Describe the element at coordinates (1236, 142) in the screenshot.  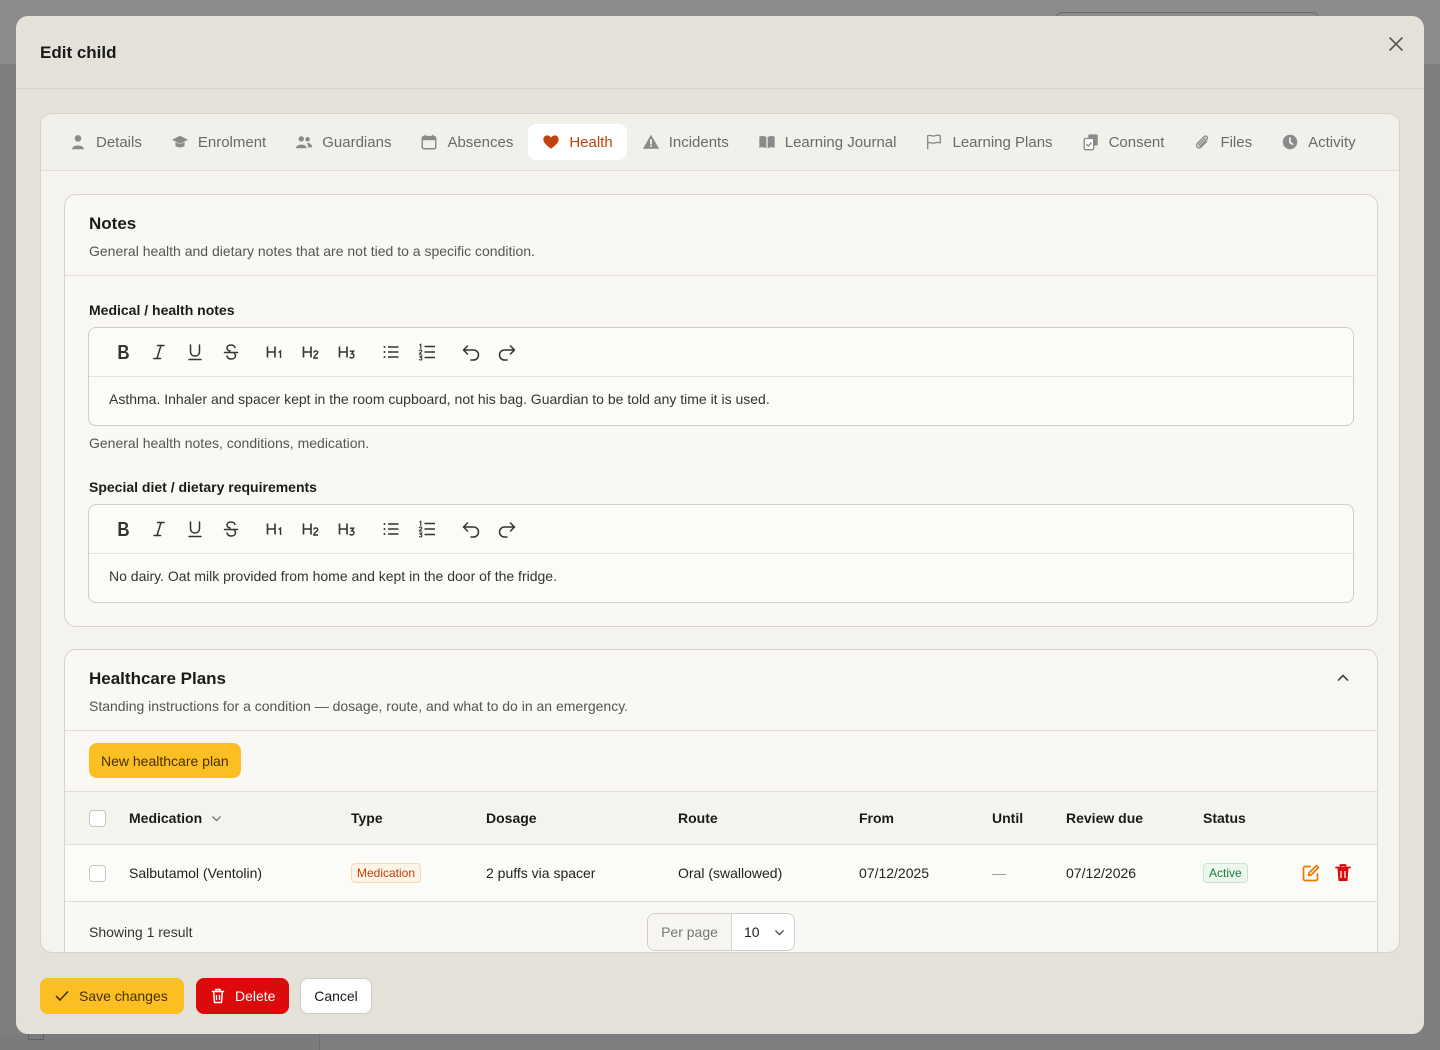
I see `tab-label: Files` at that location.